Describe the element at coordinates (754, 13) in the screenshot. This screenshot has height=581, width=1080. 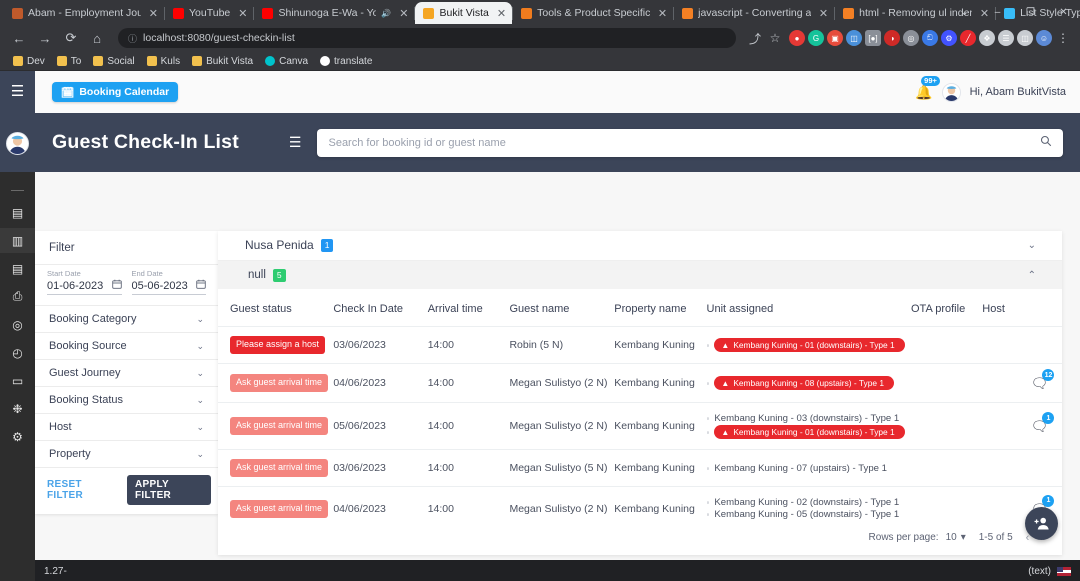
I see `browser-tab: javascript - Converting an ✕` at that location.